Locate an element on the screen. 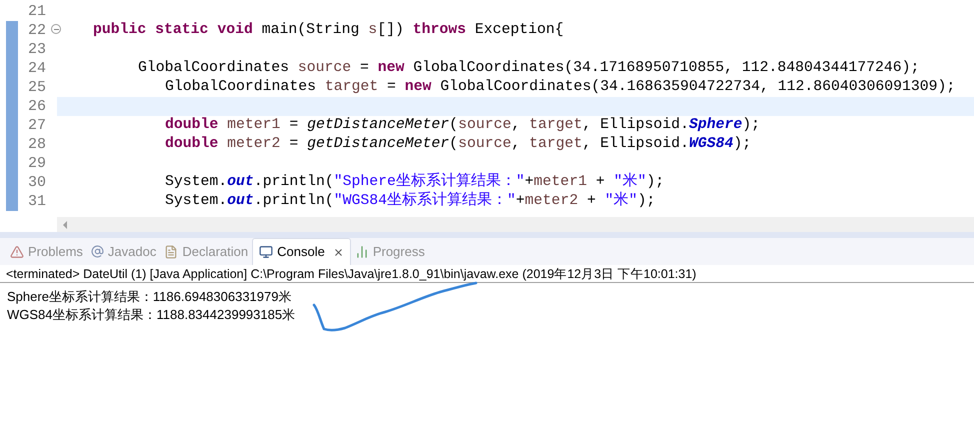 This screenshot has height=426, width=974. progress-icon is located at coordinates (361, 251).